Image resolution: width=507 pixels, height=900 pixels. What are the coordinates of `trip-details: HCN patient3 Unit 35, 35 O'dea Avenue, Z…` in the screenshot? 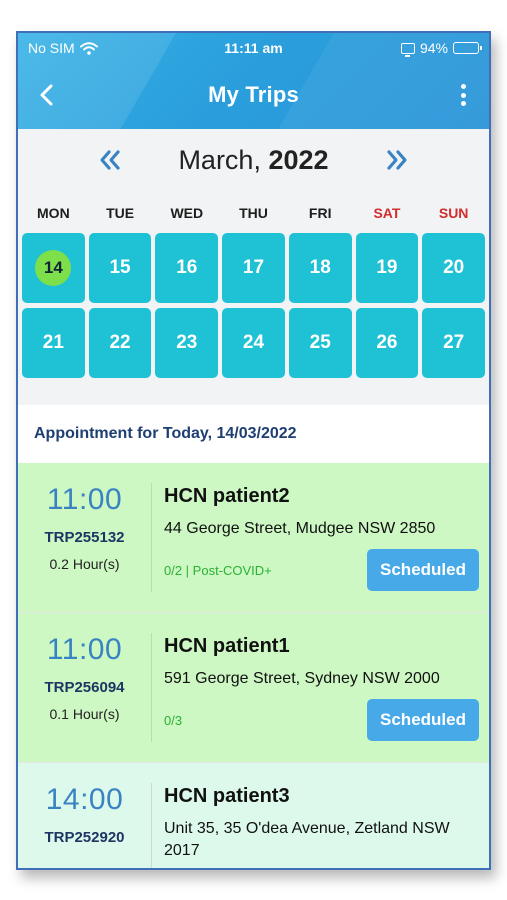 It's located at (320, 815).